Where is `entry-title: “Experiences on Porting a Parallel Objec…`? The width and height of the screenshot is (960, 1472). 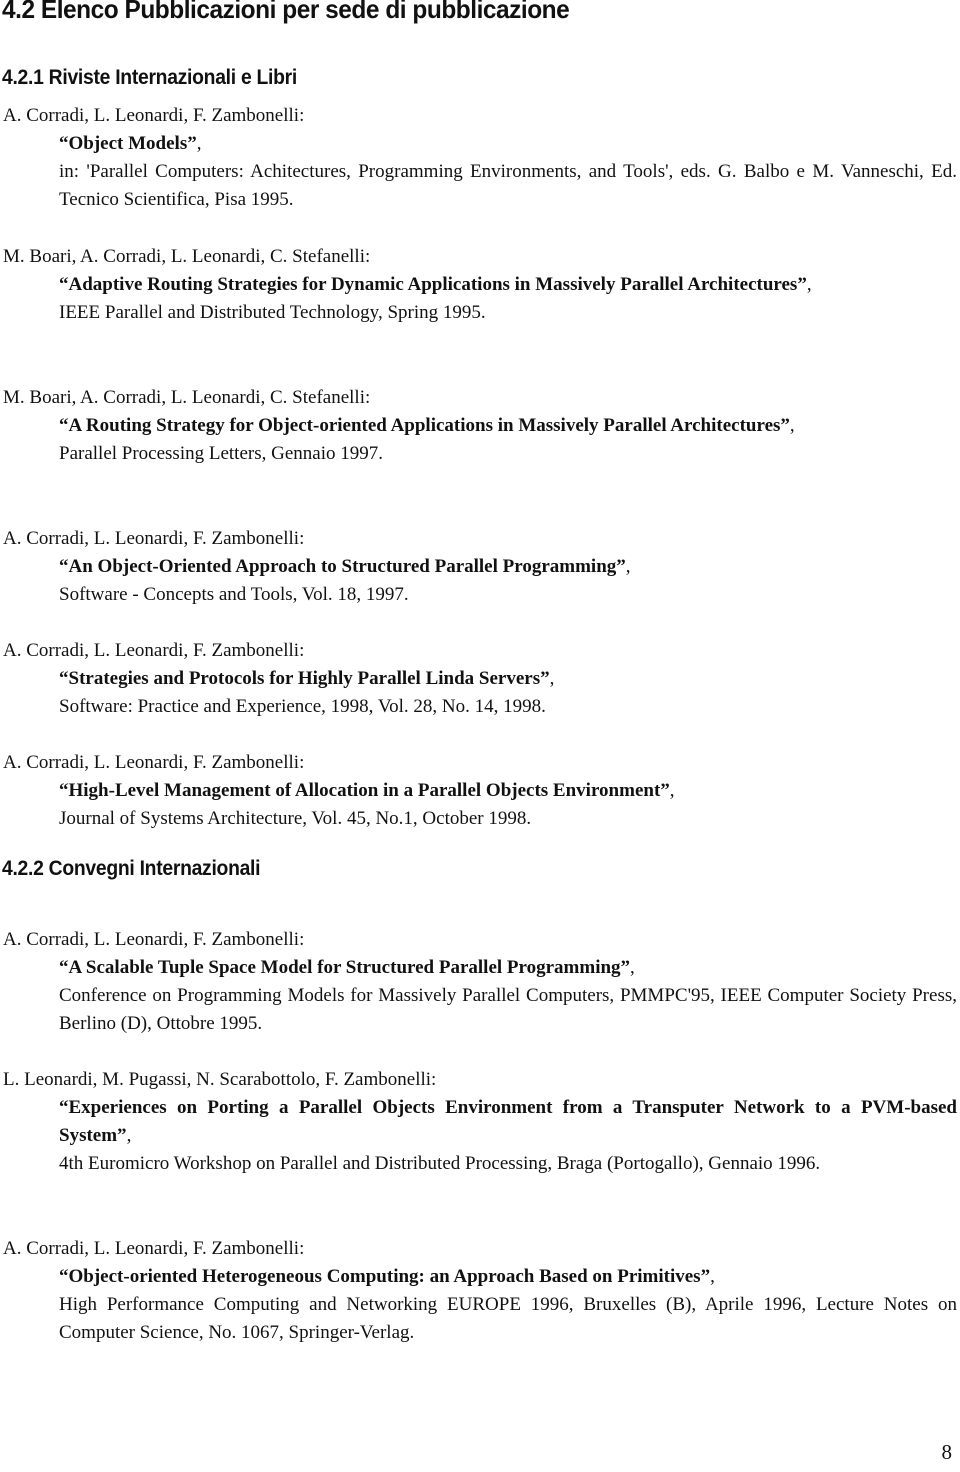 entry-title: “Experiences on Porting a Parallel Objec… is located at coordinates (508, 1121).